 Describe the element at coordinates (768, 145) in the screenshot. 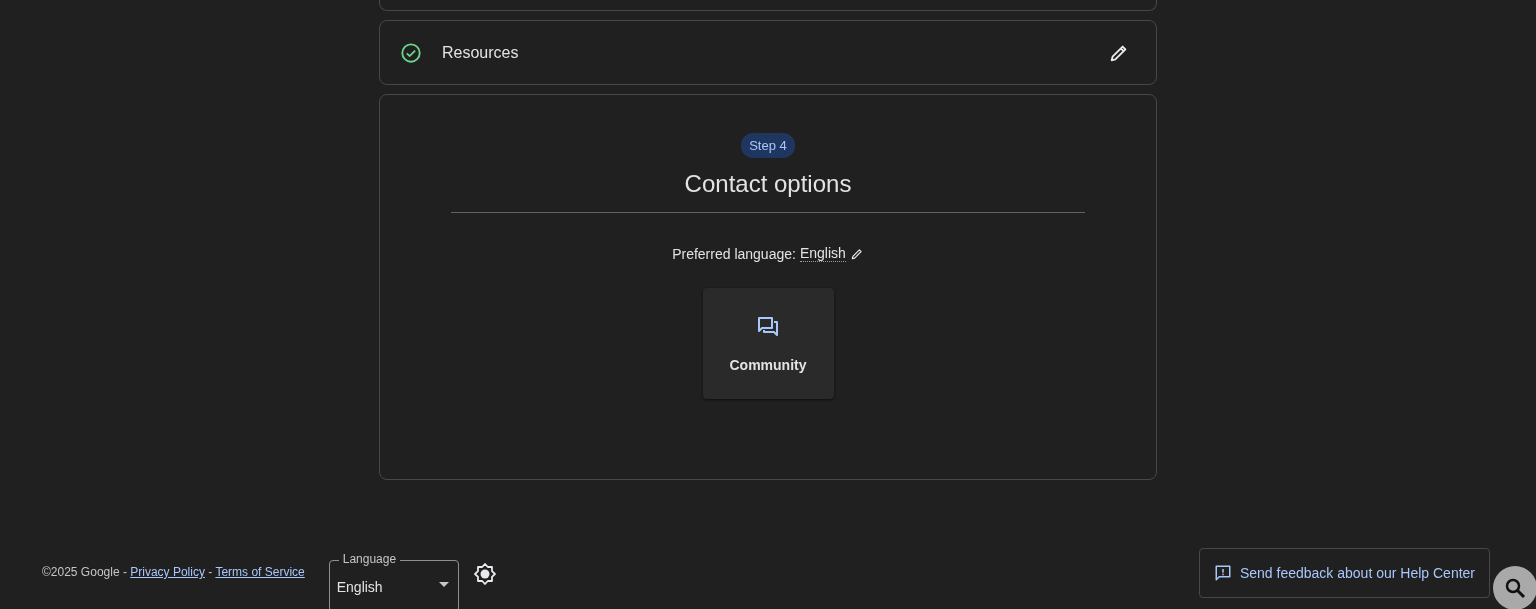

I see `step-badge: Step 4` at that location.